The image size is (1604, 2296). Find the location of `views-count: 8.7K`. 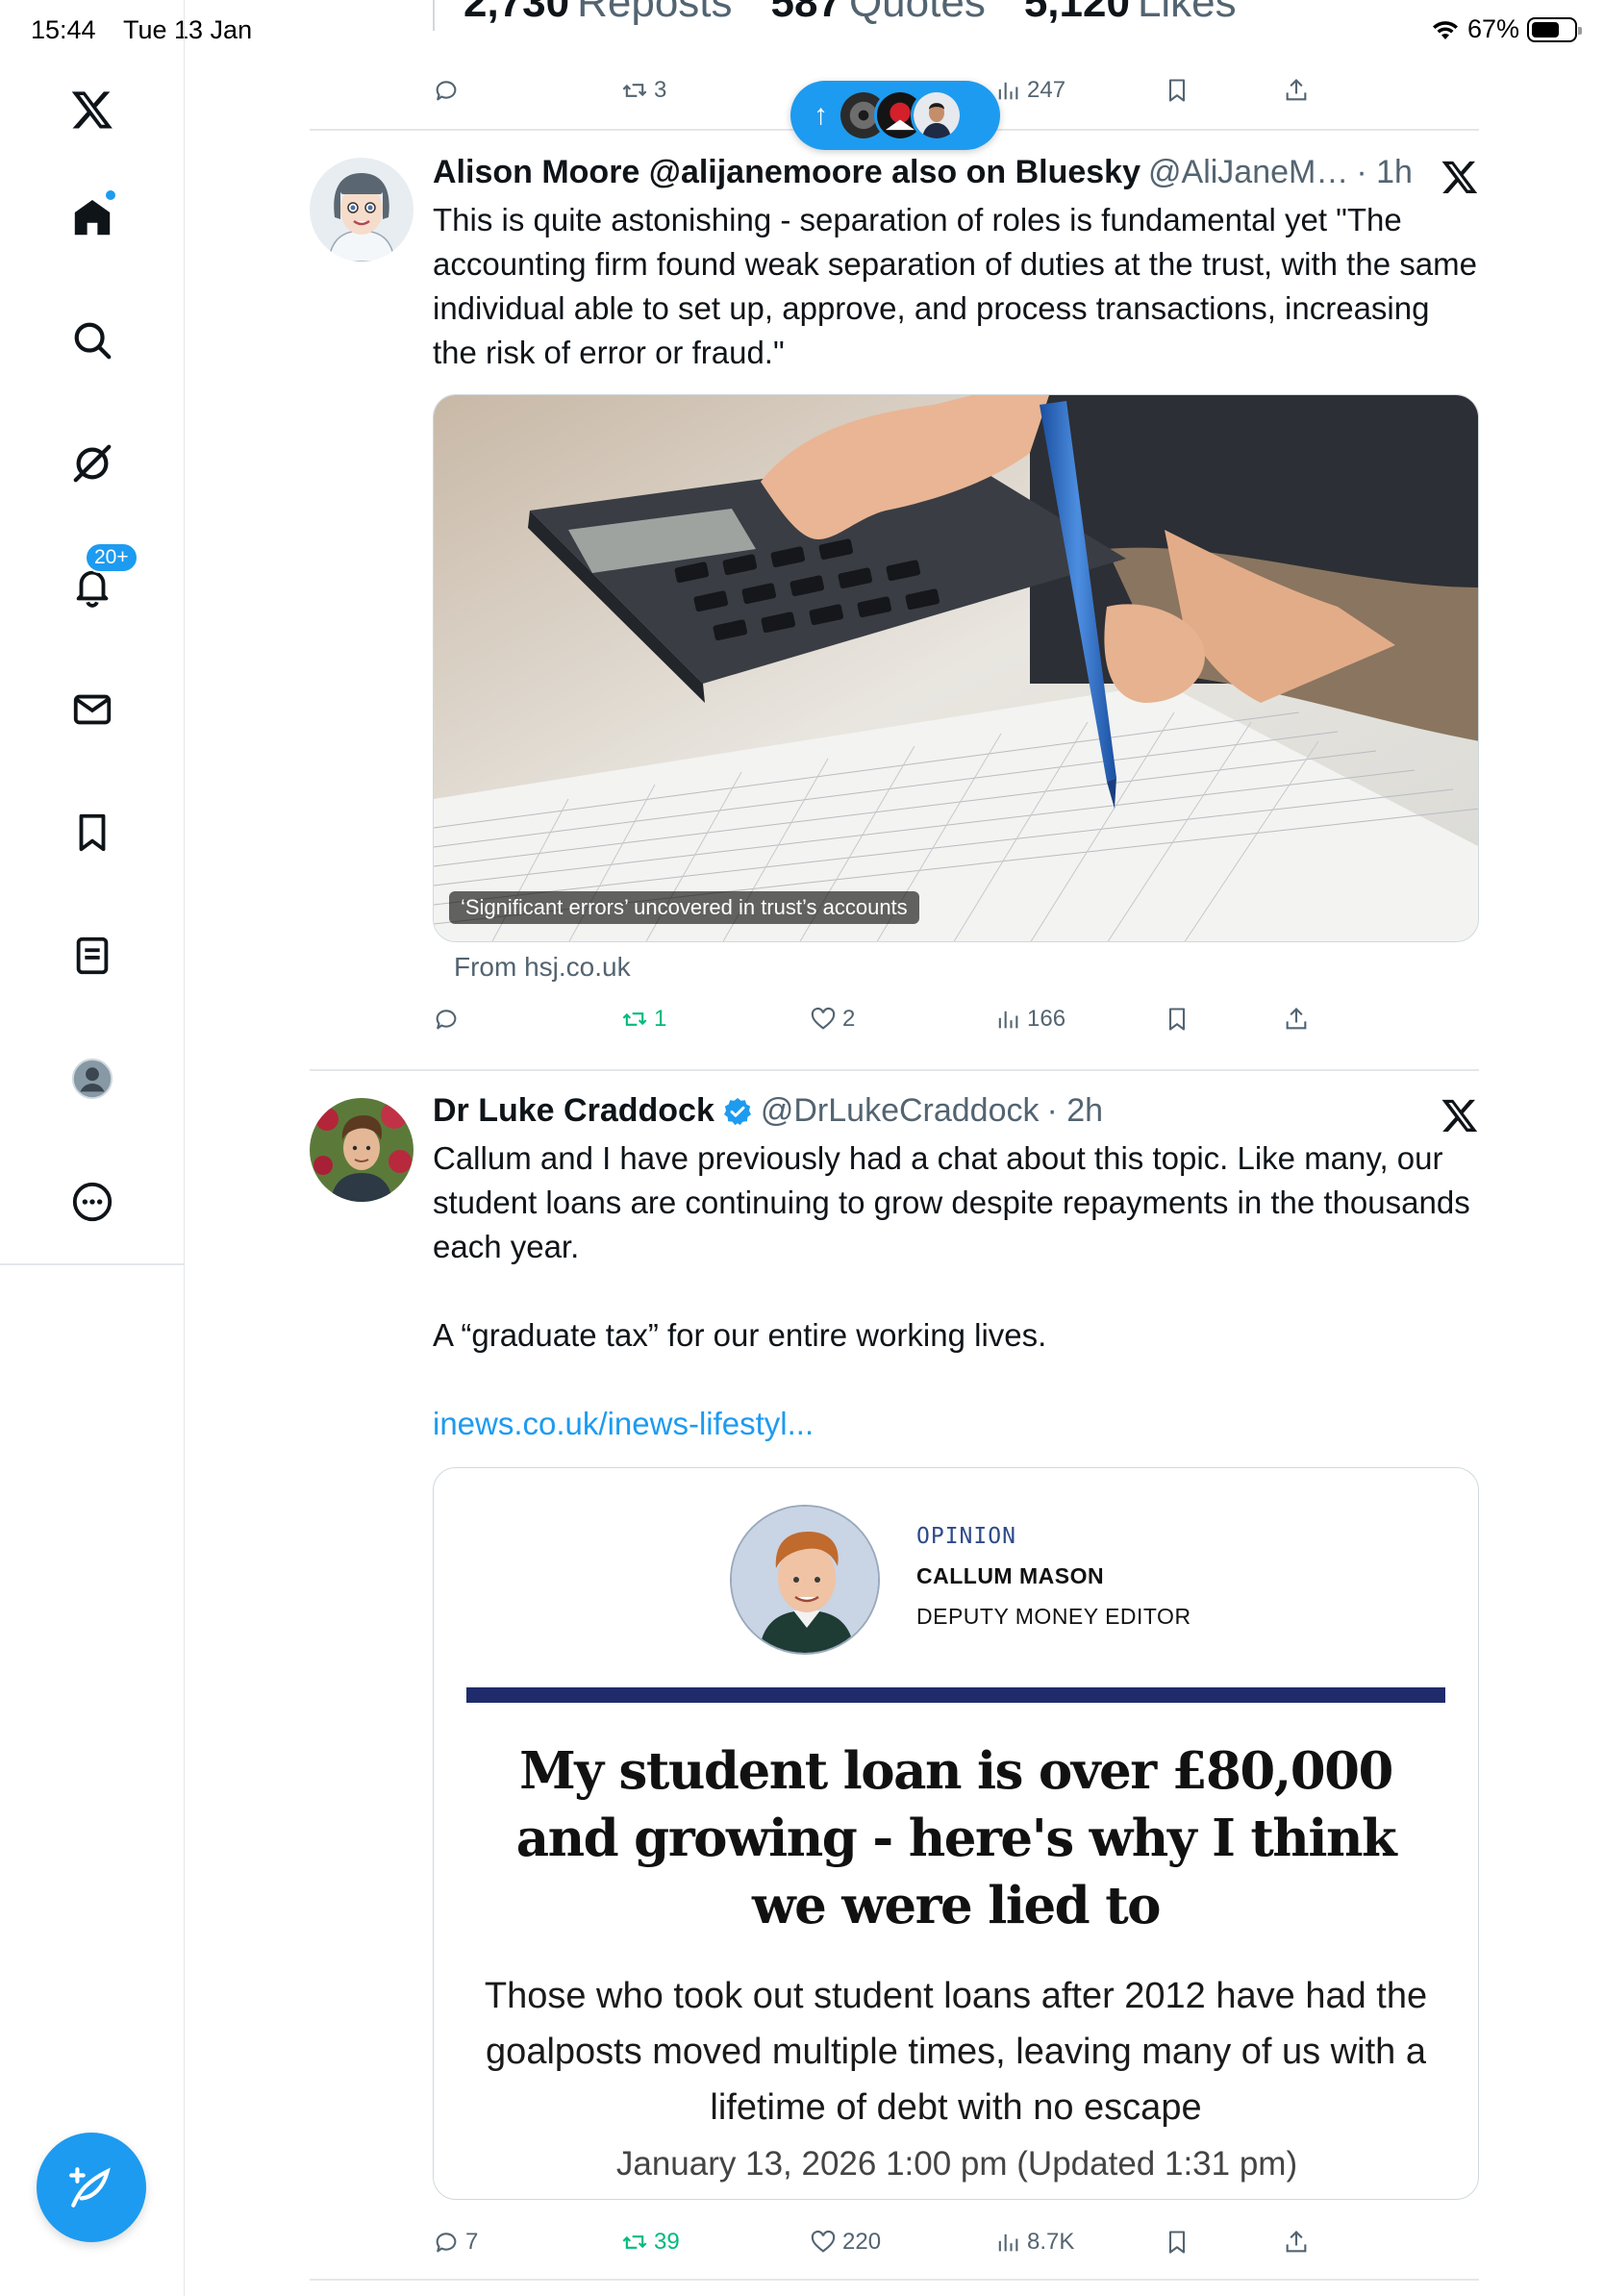

views-count: 8.7K is located at coordinates (1051, 2242).